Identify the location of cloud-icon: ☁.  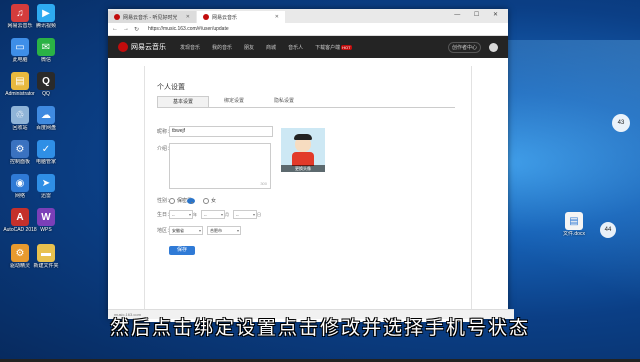
(46, 115).